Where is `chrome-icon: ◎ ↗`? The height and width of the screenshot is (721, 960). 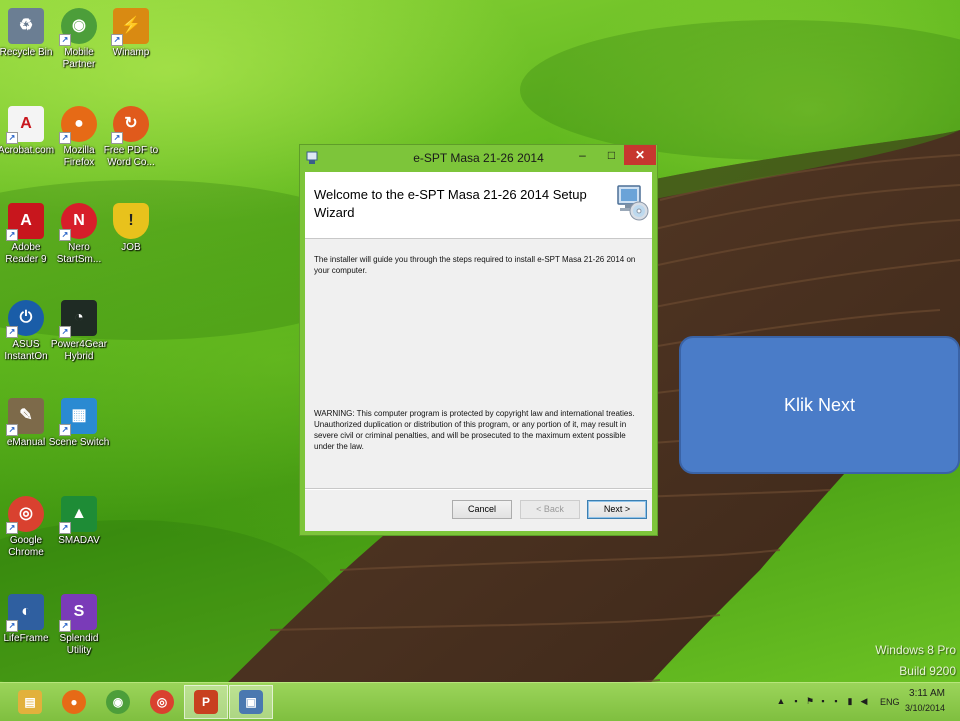
chrome-icon: ◎ ↗ is located at coordinates (25, 515).